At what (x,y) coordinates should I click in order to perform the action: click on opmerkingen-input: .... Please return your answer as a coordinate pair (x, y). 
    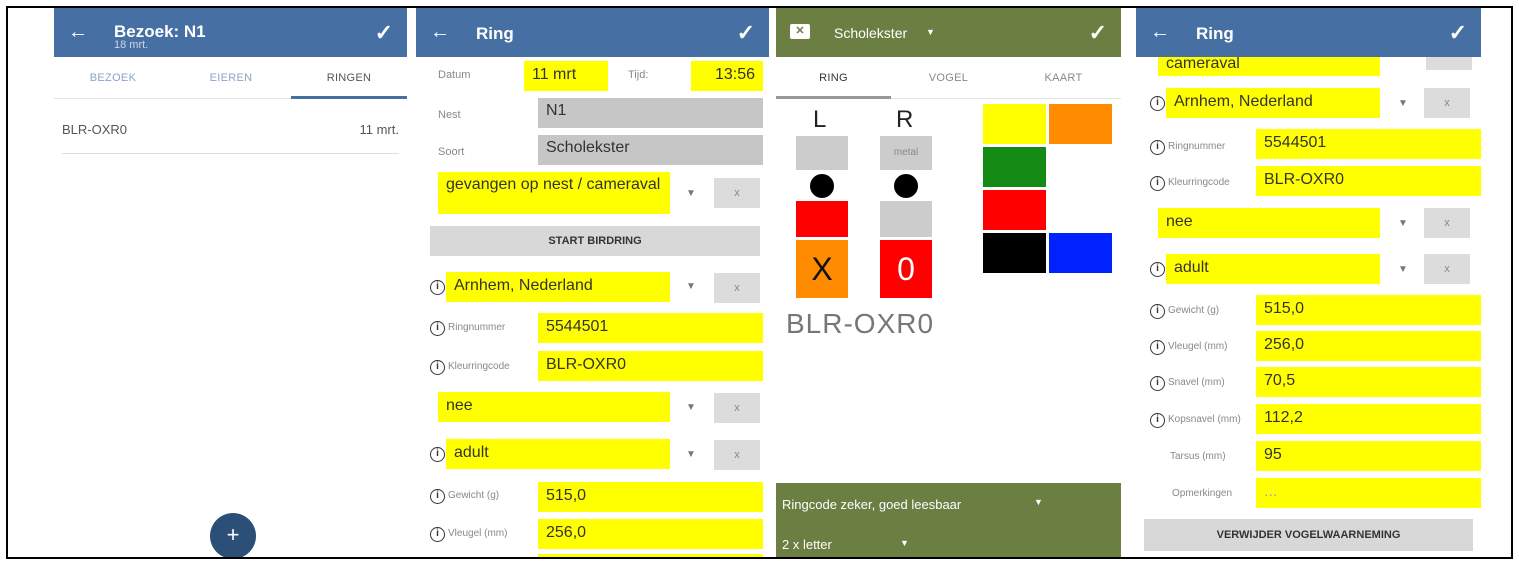
    Looking at the image, I should click on (1368, 493).